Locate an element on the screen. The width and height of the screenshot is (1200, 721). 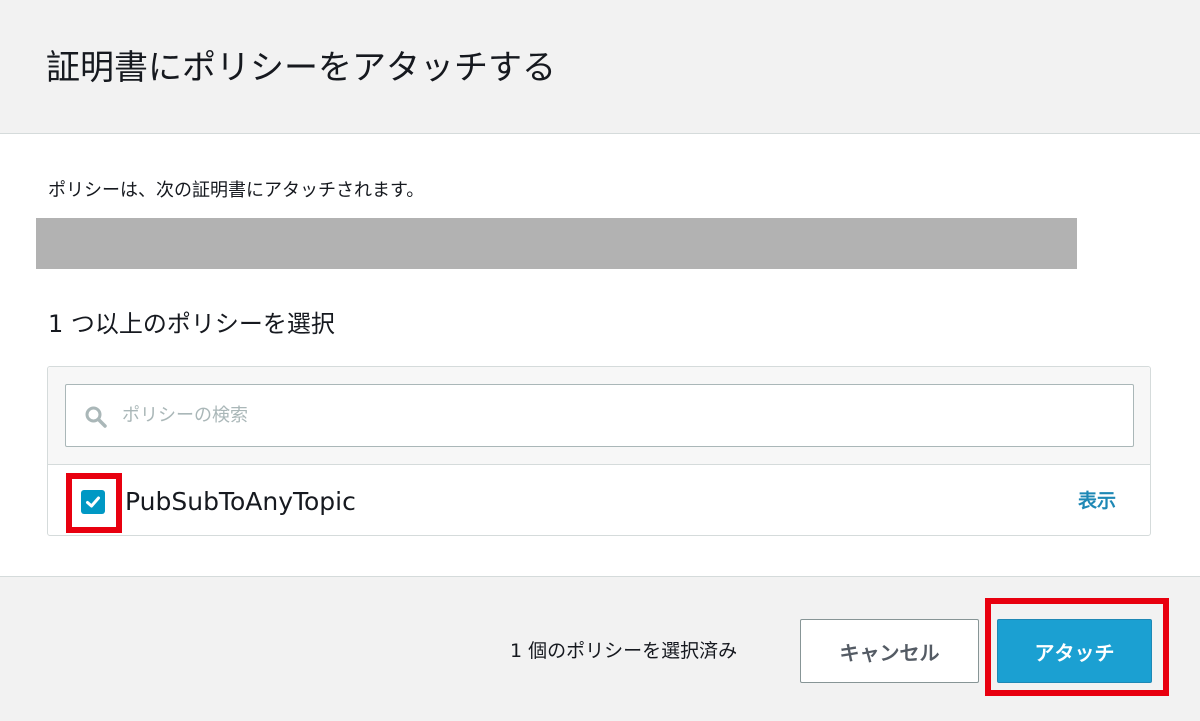
search-icon is located at coordinates (96, 417).